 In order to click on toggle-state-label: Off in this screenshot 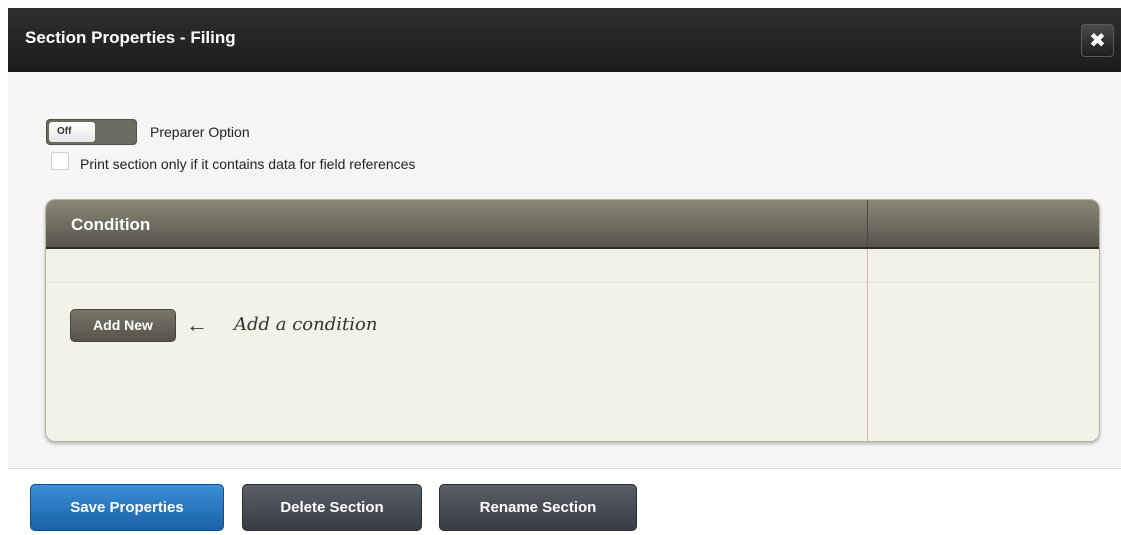, I will do `click(72, 132)`.